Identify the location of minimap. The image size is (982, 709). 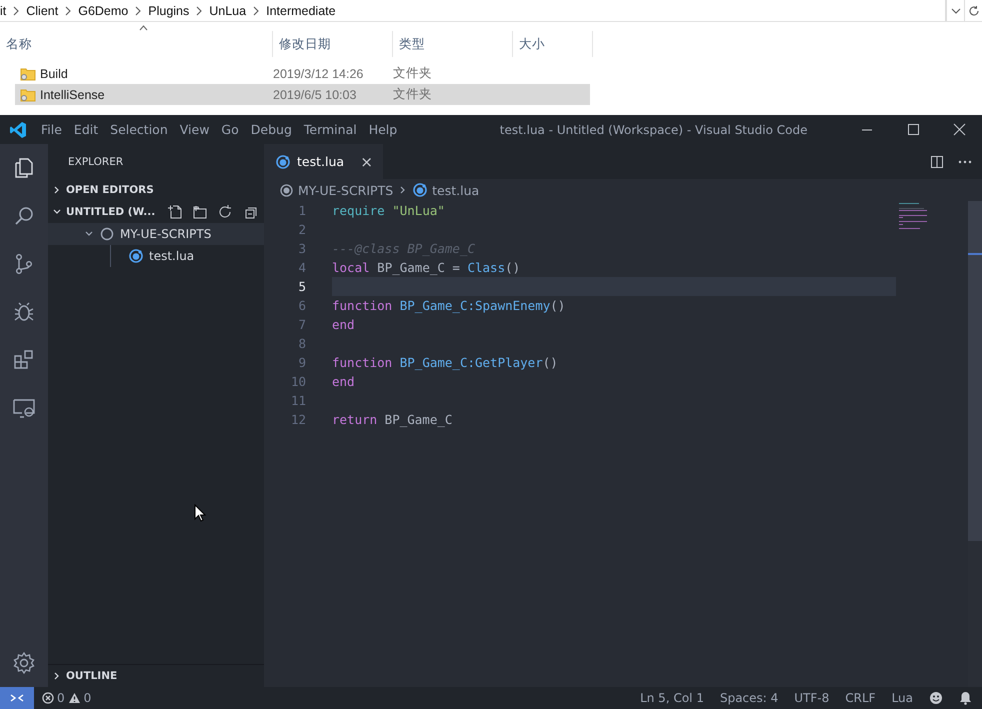
(912, 216).